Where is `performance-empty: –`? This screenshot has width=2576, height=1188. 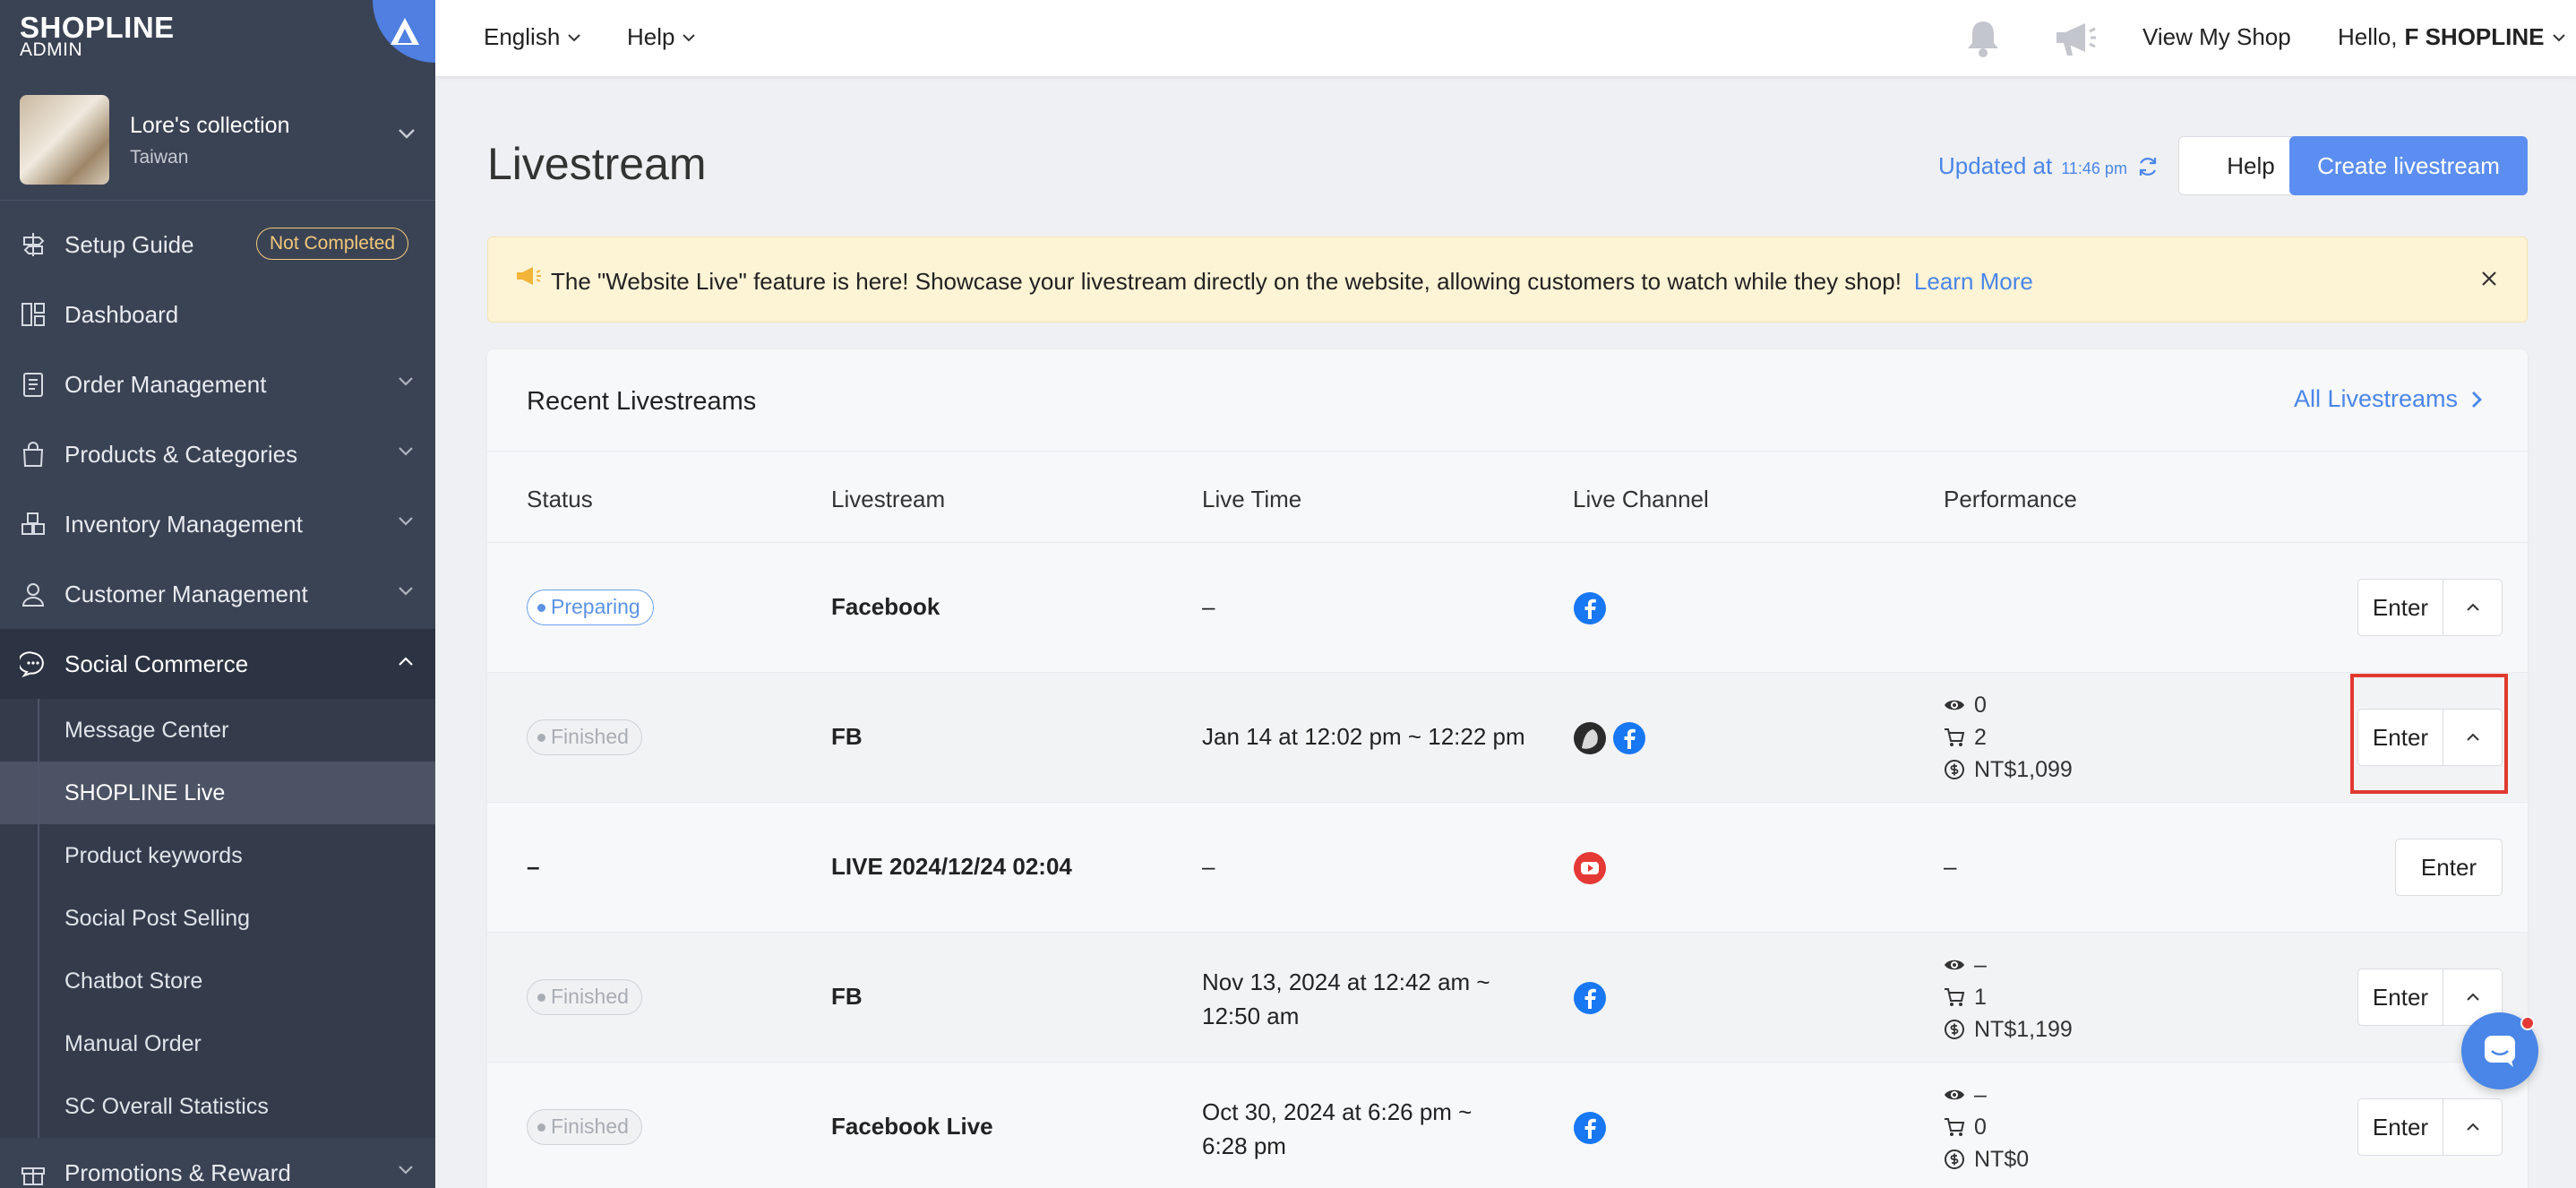
performance-empty: – is located at coordinates (1950, 866).